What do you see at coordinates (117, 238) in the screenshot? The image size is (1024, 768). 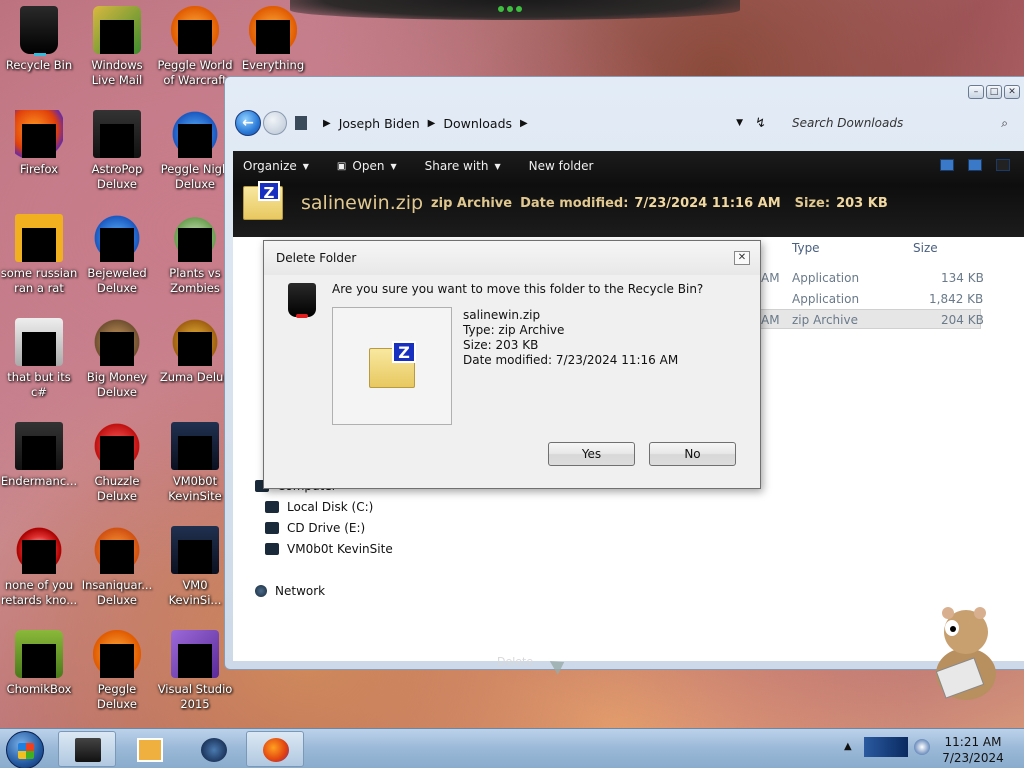 I see `bejeweled-icon` at bounding box center [117, 238].